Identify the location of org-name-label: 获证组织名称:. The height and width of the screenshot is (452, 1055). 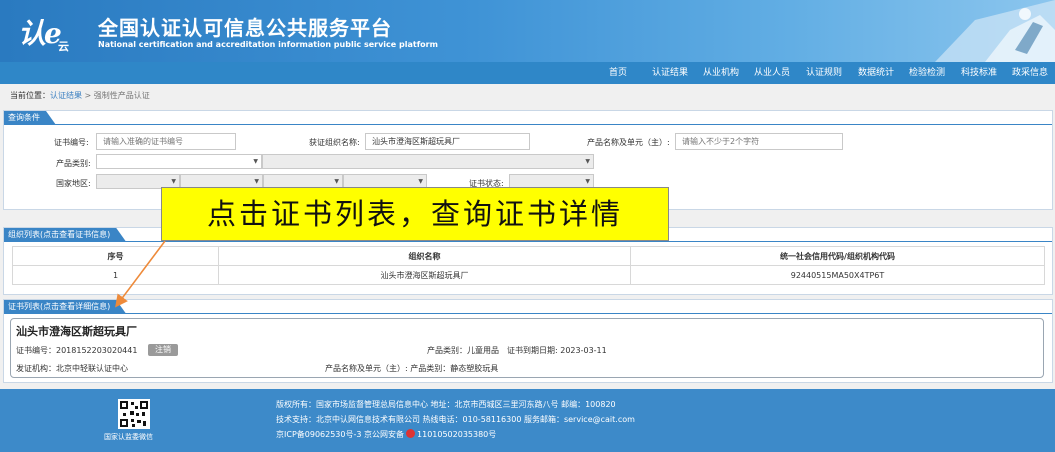
(334, 142).